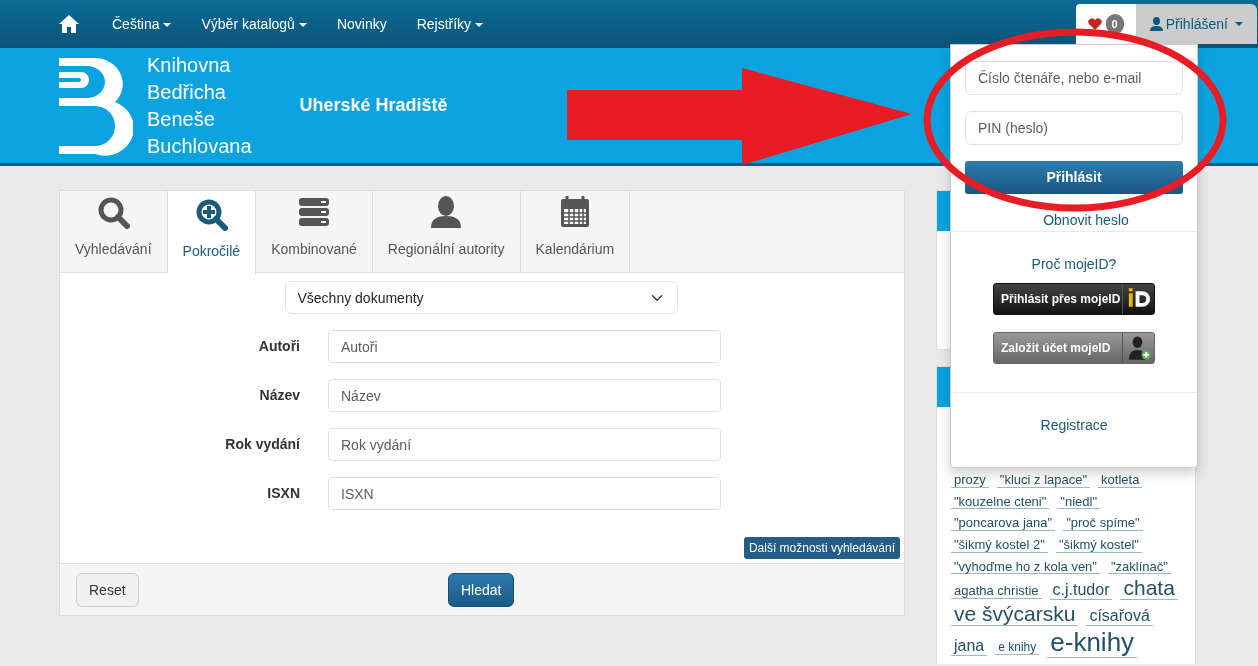 Image resolution: width=1258 pixels, height=666 pixels. Describe the element at coordinates (1086, 220) in the screenshot. I see `reset-password-link: Obnovit heslo` at that location.